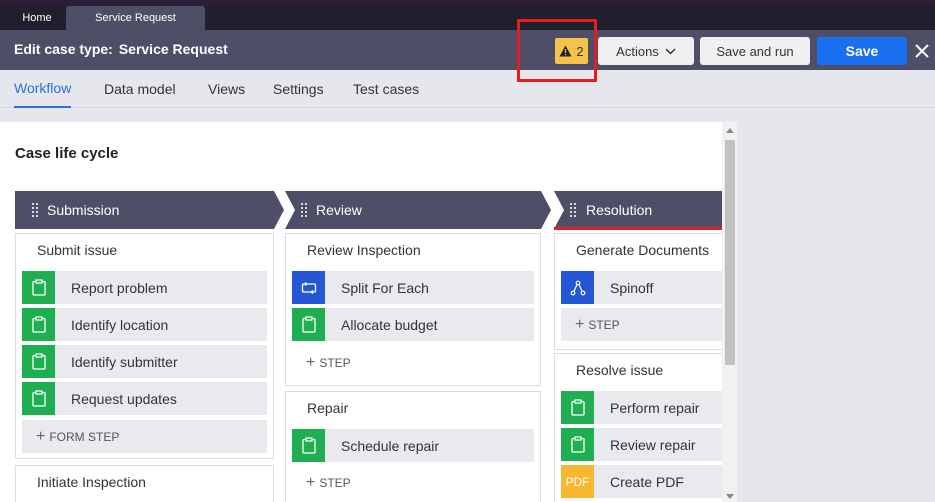 This screenshot has width=935, height=502. Describe the element at coordinates (390, 445) in the screenshot. I see `step-label: Schedule repair` at that location.